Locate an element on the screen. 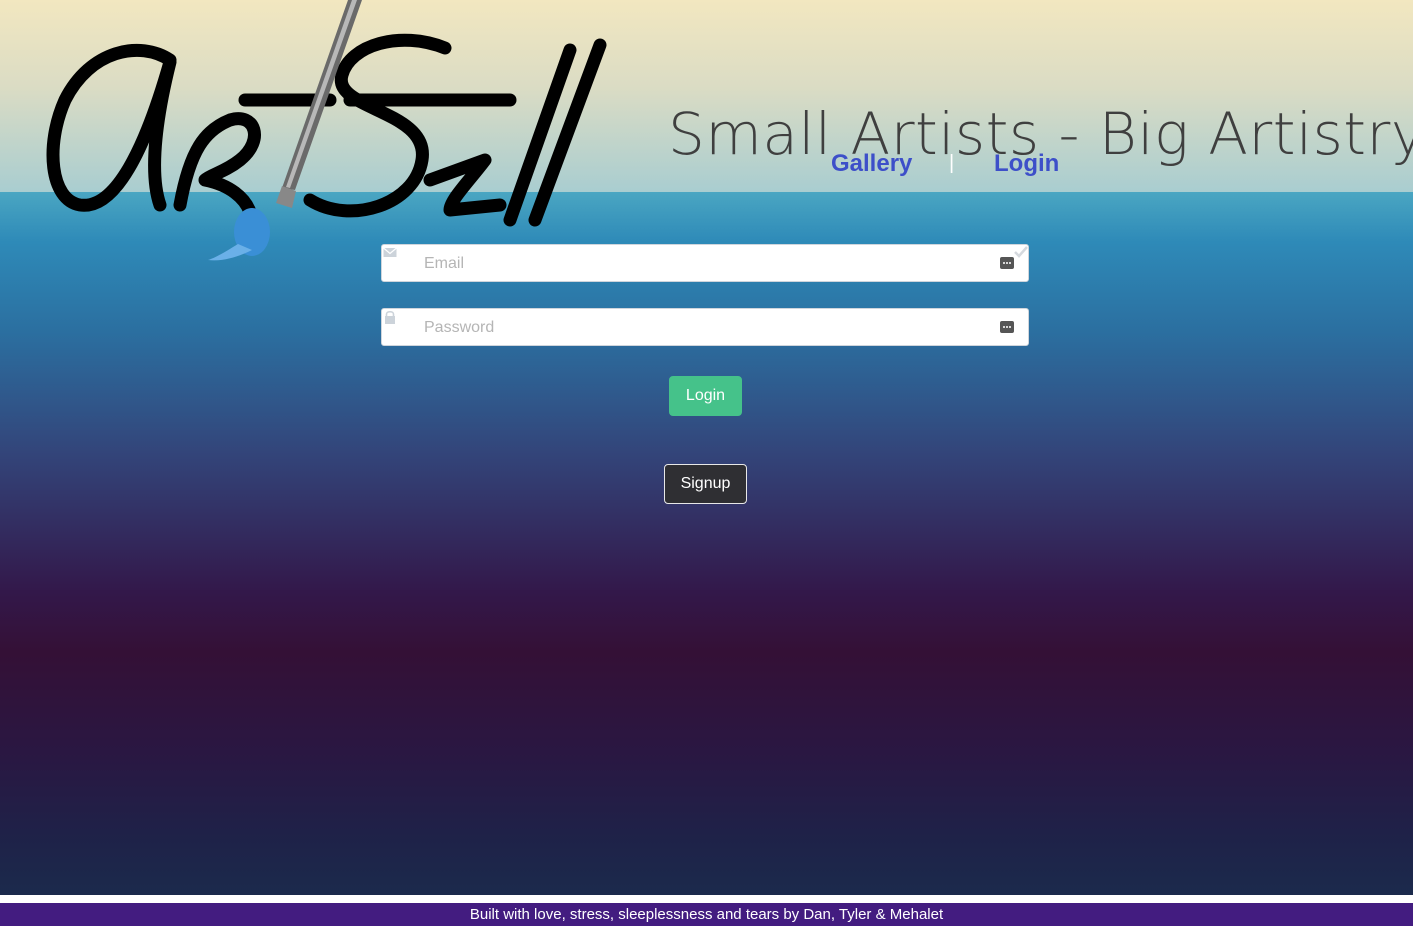 The width and height of the screenshot is (1413, 927). login-button: Login is located at coordinates (705, 396).